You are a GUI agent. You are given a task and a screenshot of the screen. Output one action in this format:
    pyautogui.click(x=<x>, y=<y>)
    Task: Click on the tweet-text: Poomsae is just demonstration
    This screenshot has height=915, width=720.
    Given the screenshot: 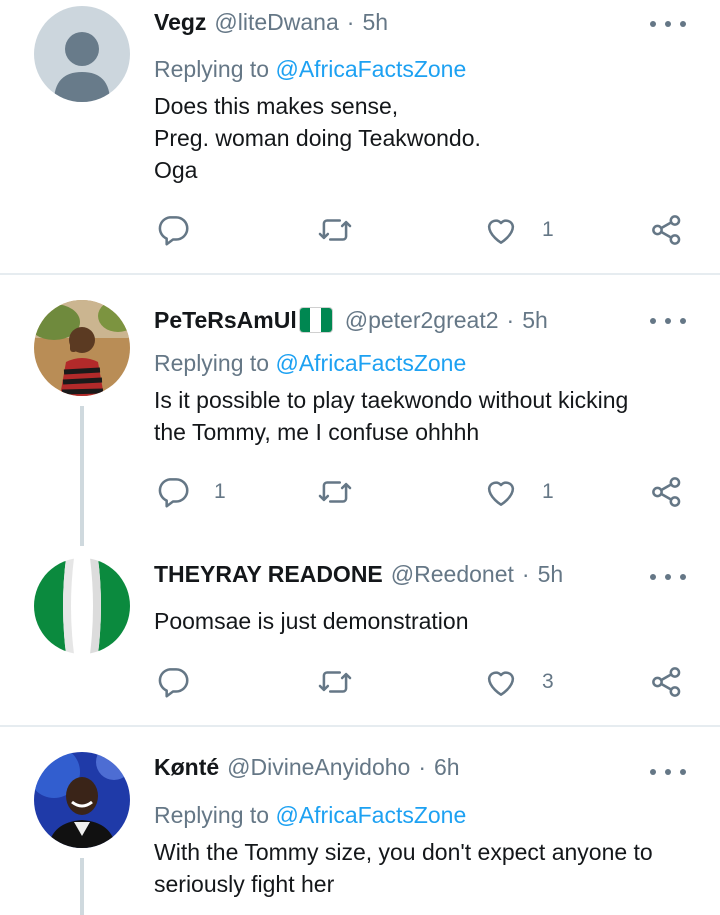 What is the action you would take?
    pyautogui.click(x=311, y=621)
    